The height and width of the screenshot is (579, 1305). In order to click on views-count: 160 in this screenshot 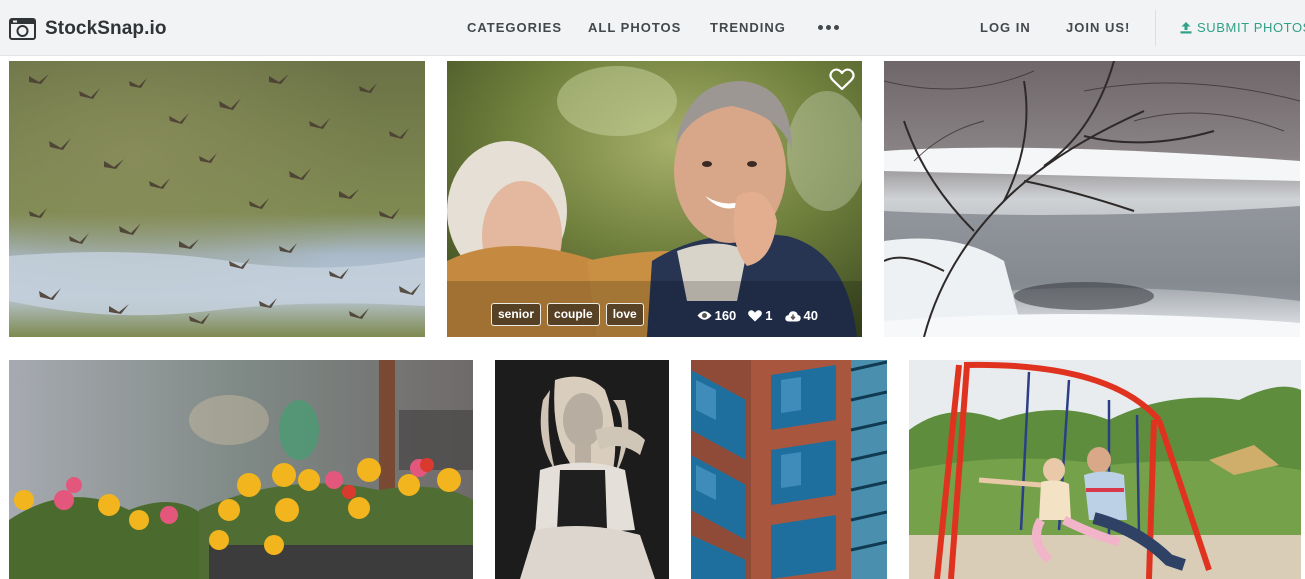, I will do `click(725, 315)`.